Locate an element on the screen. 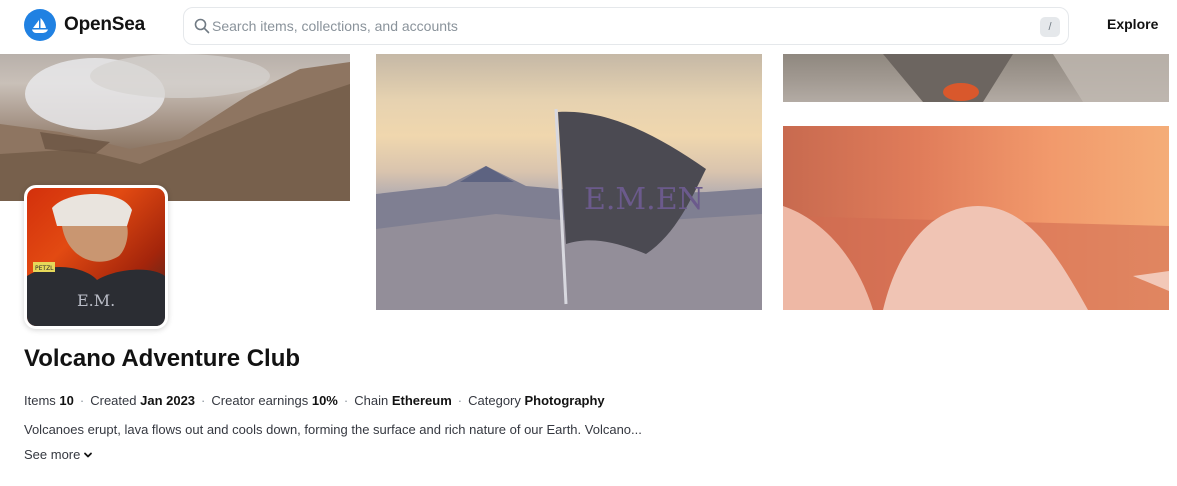 The width and height of the screenshot is (1177, 486). top-header: OpenSea / Explore is located at coordinates (588, 26).